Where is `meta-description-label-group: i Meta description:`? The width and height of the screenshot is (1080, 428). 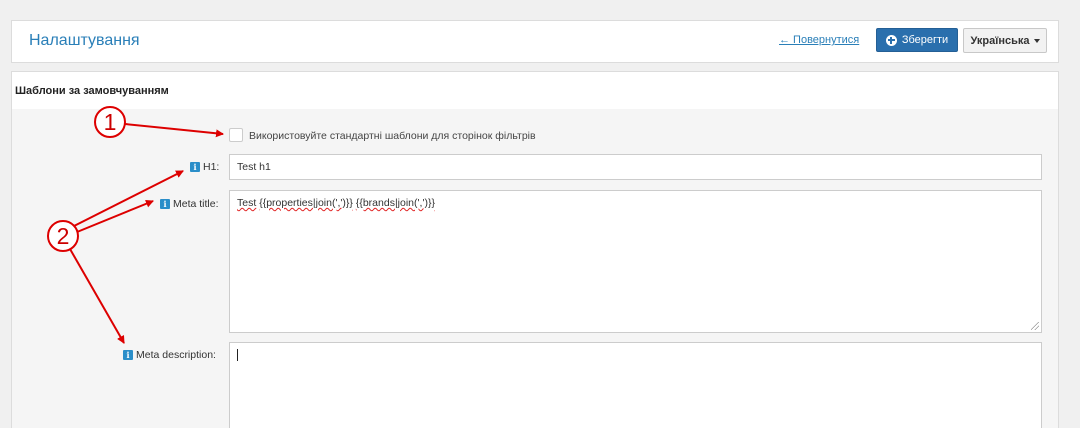
meta-description-label-group: i Meta description: is located at coordinates (169, 355).